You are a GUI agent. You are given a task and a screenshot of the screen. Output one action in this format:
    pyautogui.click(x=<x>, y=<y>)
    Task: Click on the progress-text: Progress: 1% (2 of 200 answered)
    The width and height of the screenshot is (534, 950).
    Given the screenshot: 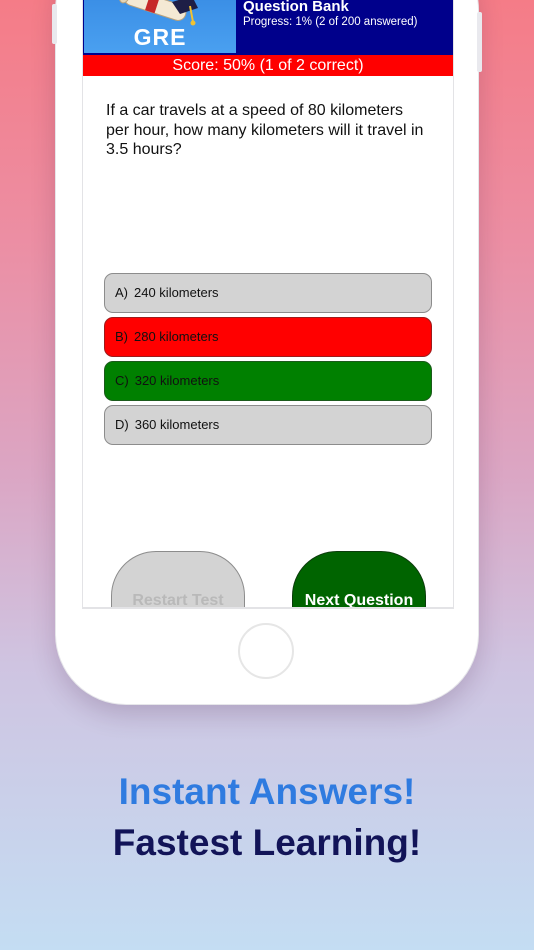 What is the action you would take?
    pyautogui.click(x=330, y=22)
    